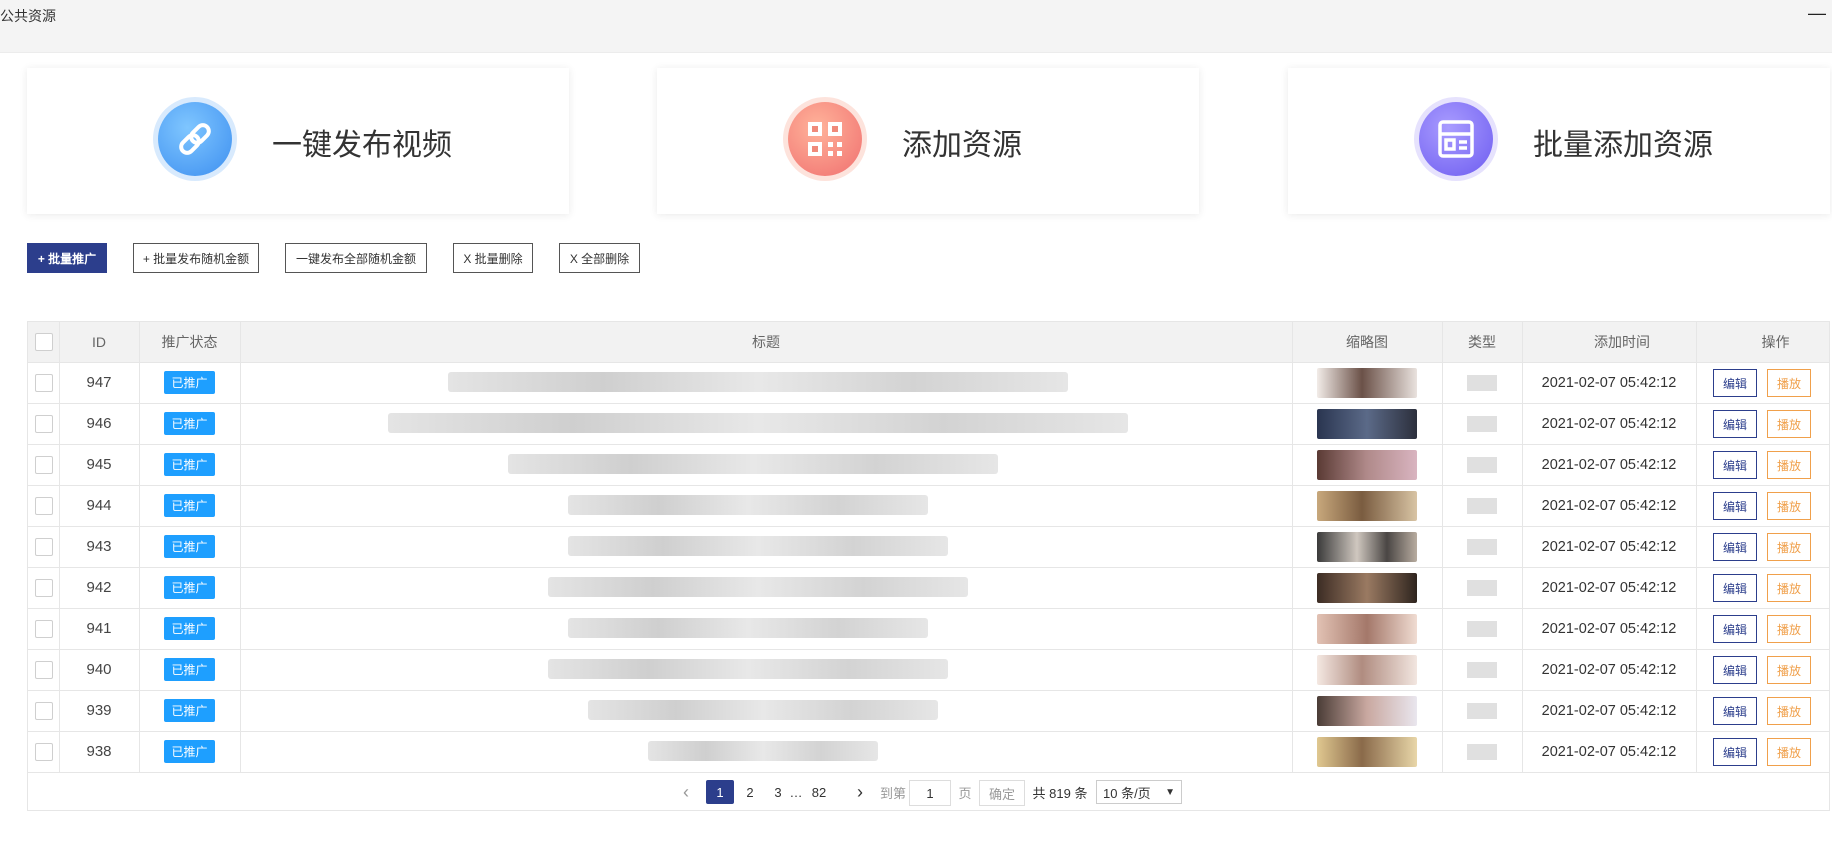 The width and height of the screenshot is (1832, 841). I want to click on table-row: 938 已推广 2021-02-07 05:42:12 编辑 播放, so click(928, 752).